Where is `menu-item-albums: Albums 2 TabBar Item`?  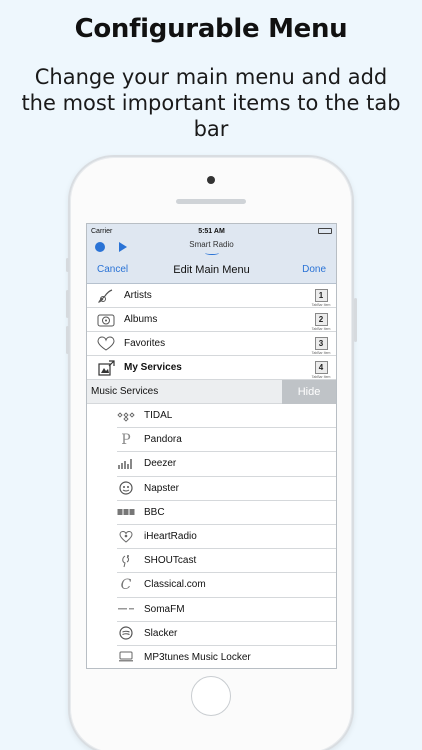 menu-item-albums: Albums 2 TabBar Item is located at coordinates (211, 320).